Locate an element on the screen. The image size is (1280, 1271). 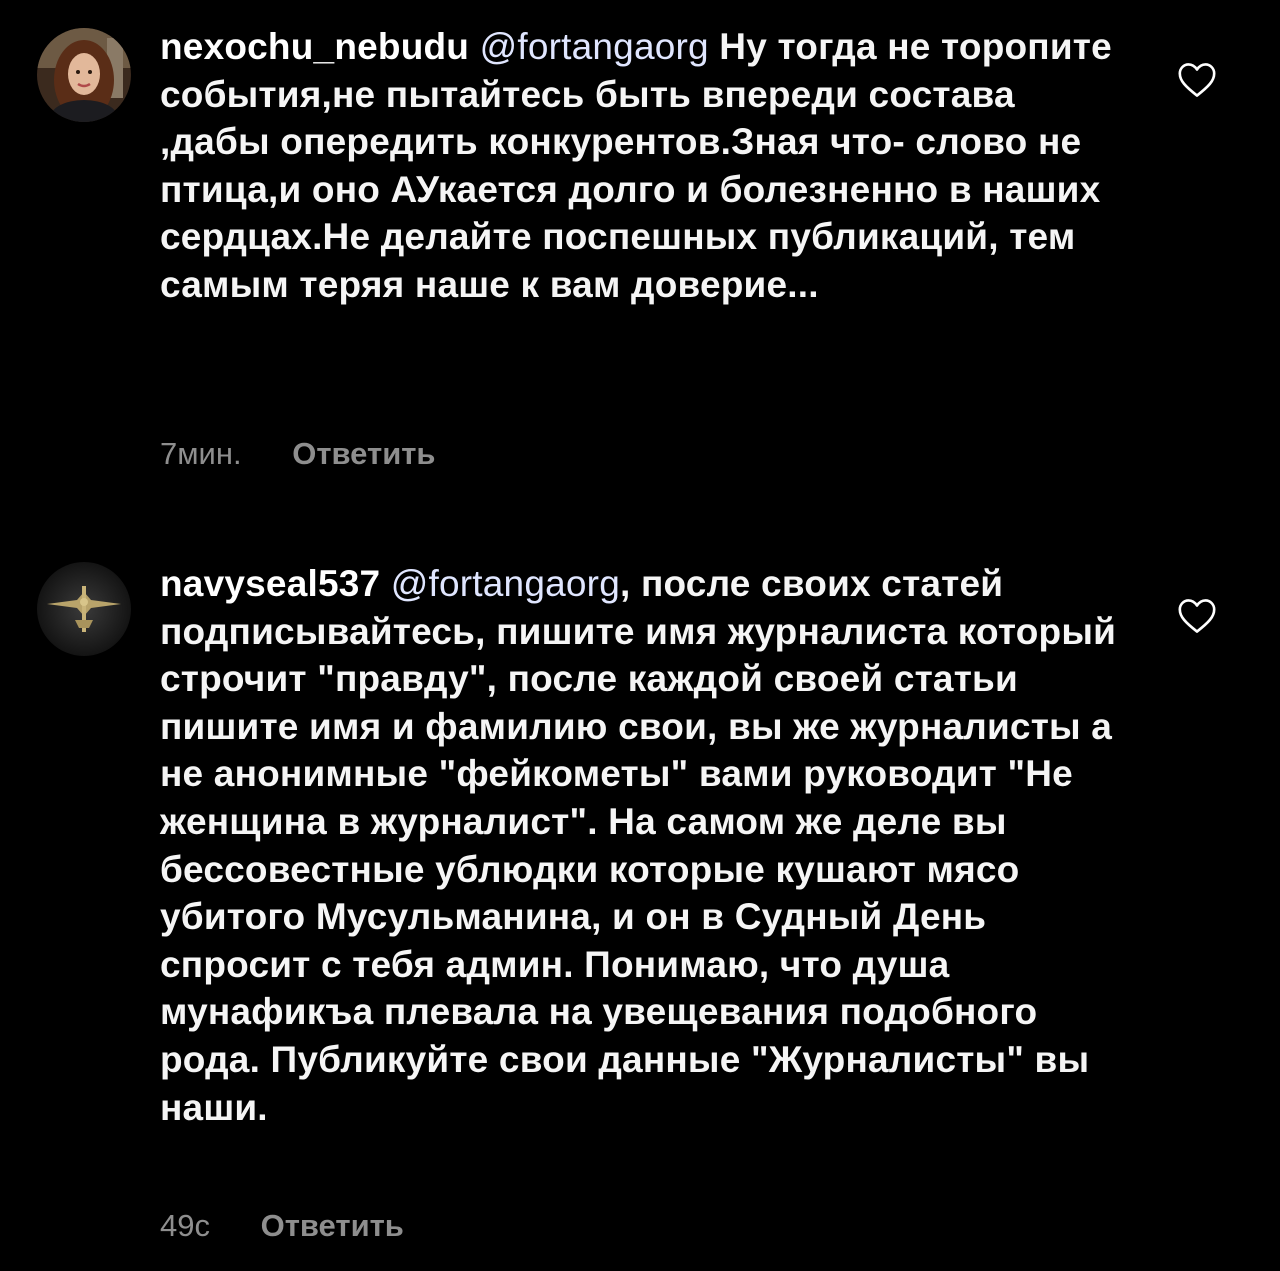
comment-meta: 49с Ответить is located at coordinates (282, 1226).